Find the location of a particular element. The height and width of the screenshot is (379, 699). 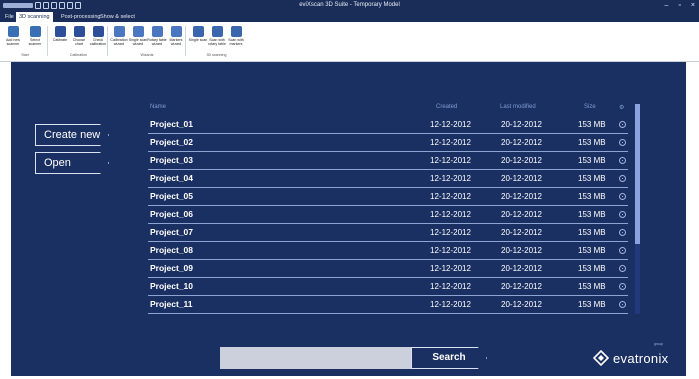

table-row: Project_04 12-12-2012 20-12-2012 153 MB is located at coordinates (388, 179).